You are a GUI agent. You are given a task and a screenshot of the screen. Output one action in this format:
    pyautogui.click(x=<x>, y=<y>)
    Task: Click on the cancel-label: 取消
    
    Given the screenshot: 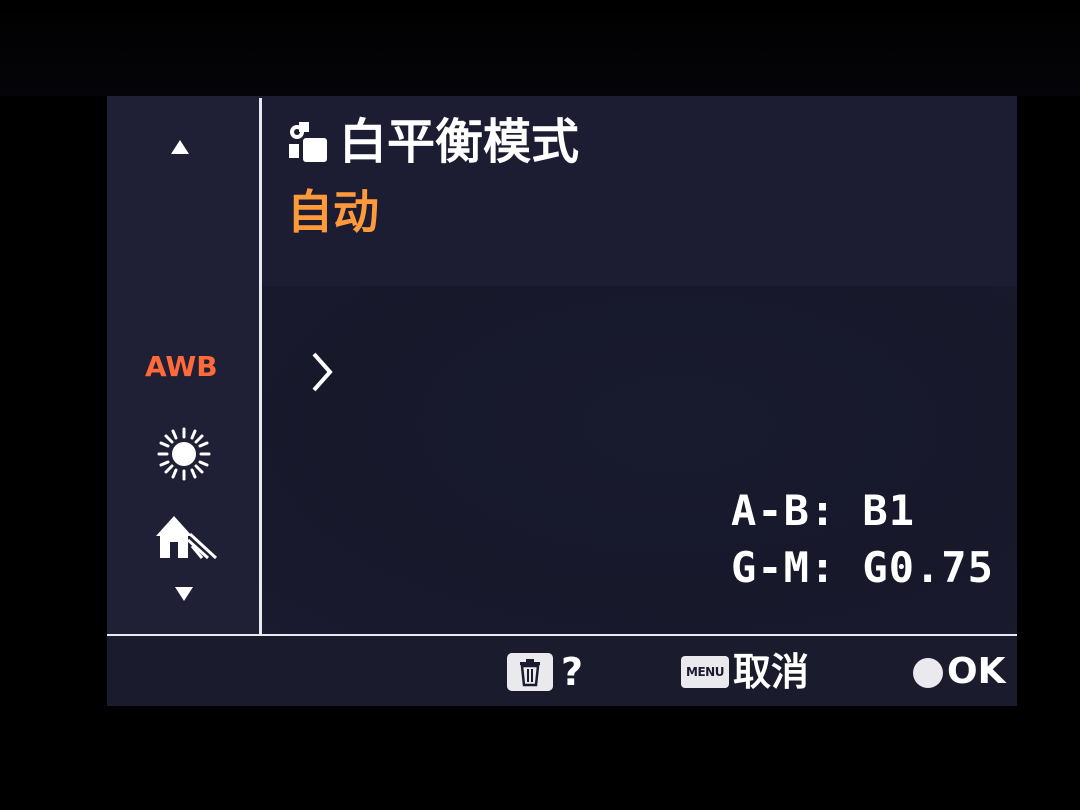 What is the action you would take?
    pyautogui.click(x=771, y=672)
    